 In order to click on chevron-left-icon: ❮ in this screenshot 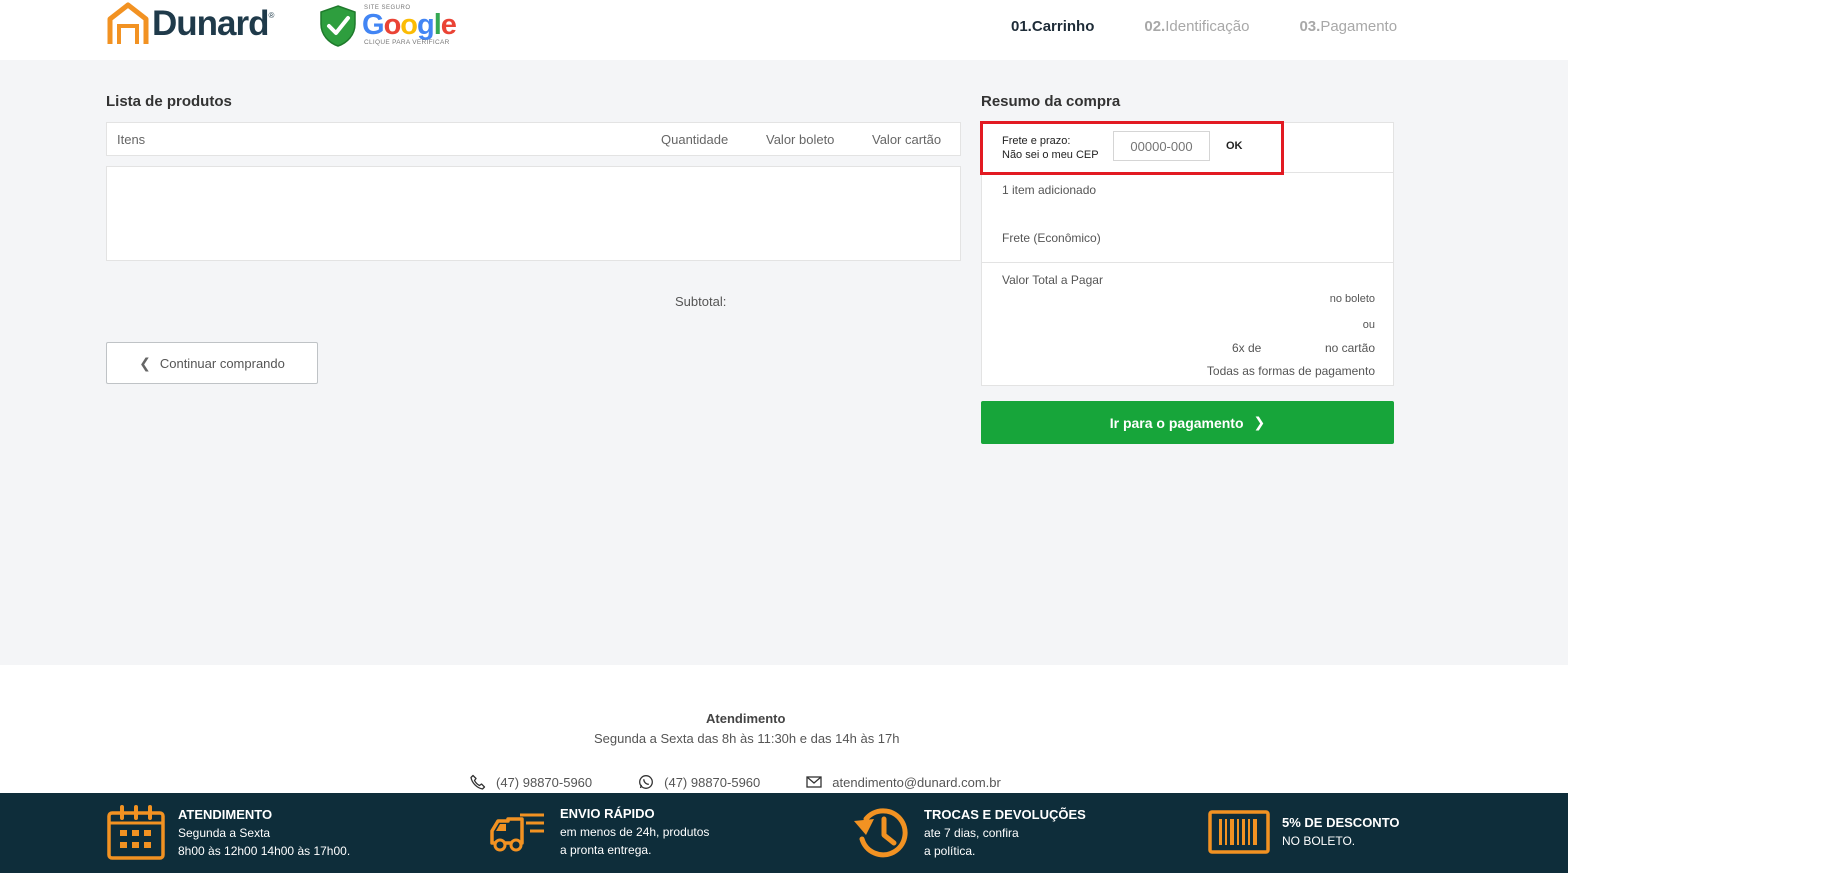, I will do `click(145, 362)`.